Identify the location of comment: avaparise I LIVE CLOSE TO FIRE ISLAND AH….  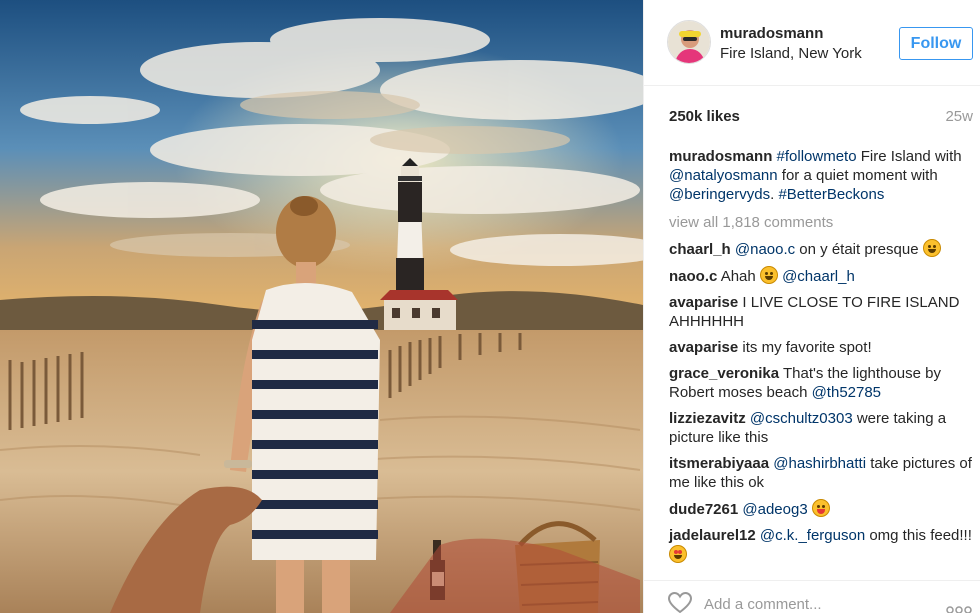
(821, 312).